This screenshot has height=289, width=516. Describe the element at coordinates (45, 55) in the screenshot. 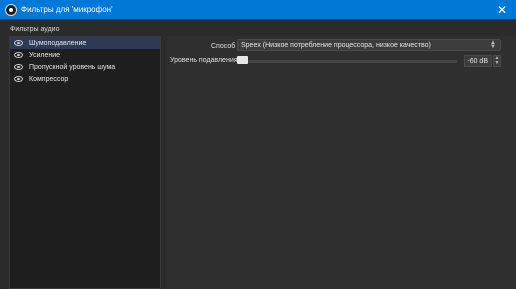

I see `filter-item-label: Усиление` at that location.